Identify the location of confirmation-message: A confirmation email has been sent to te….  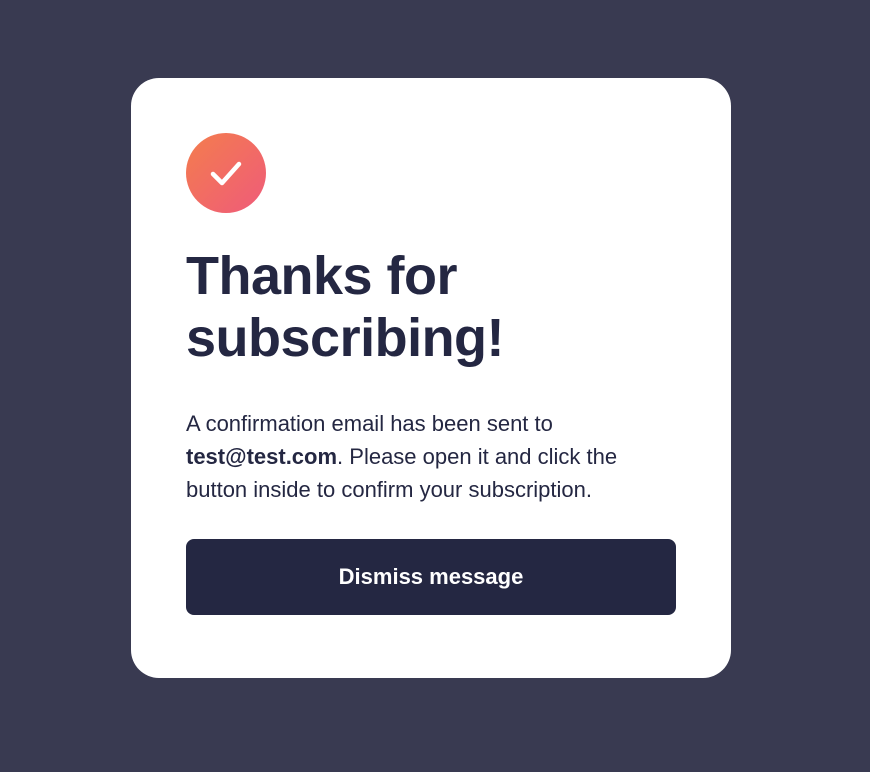
(426, 456).